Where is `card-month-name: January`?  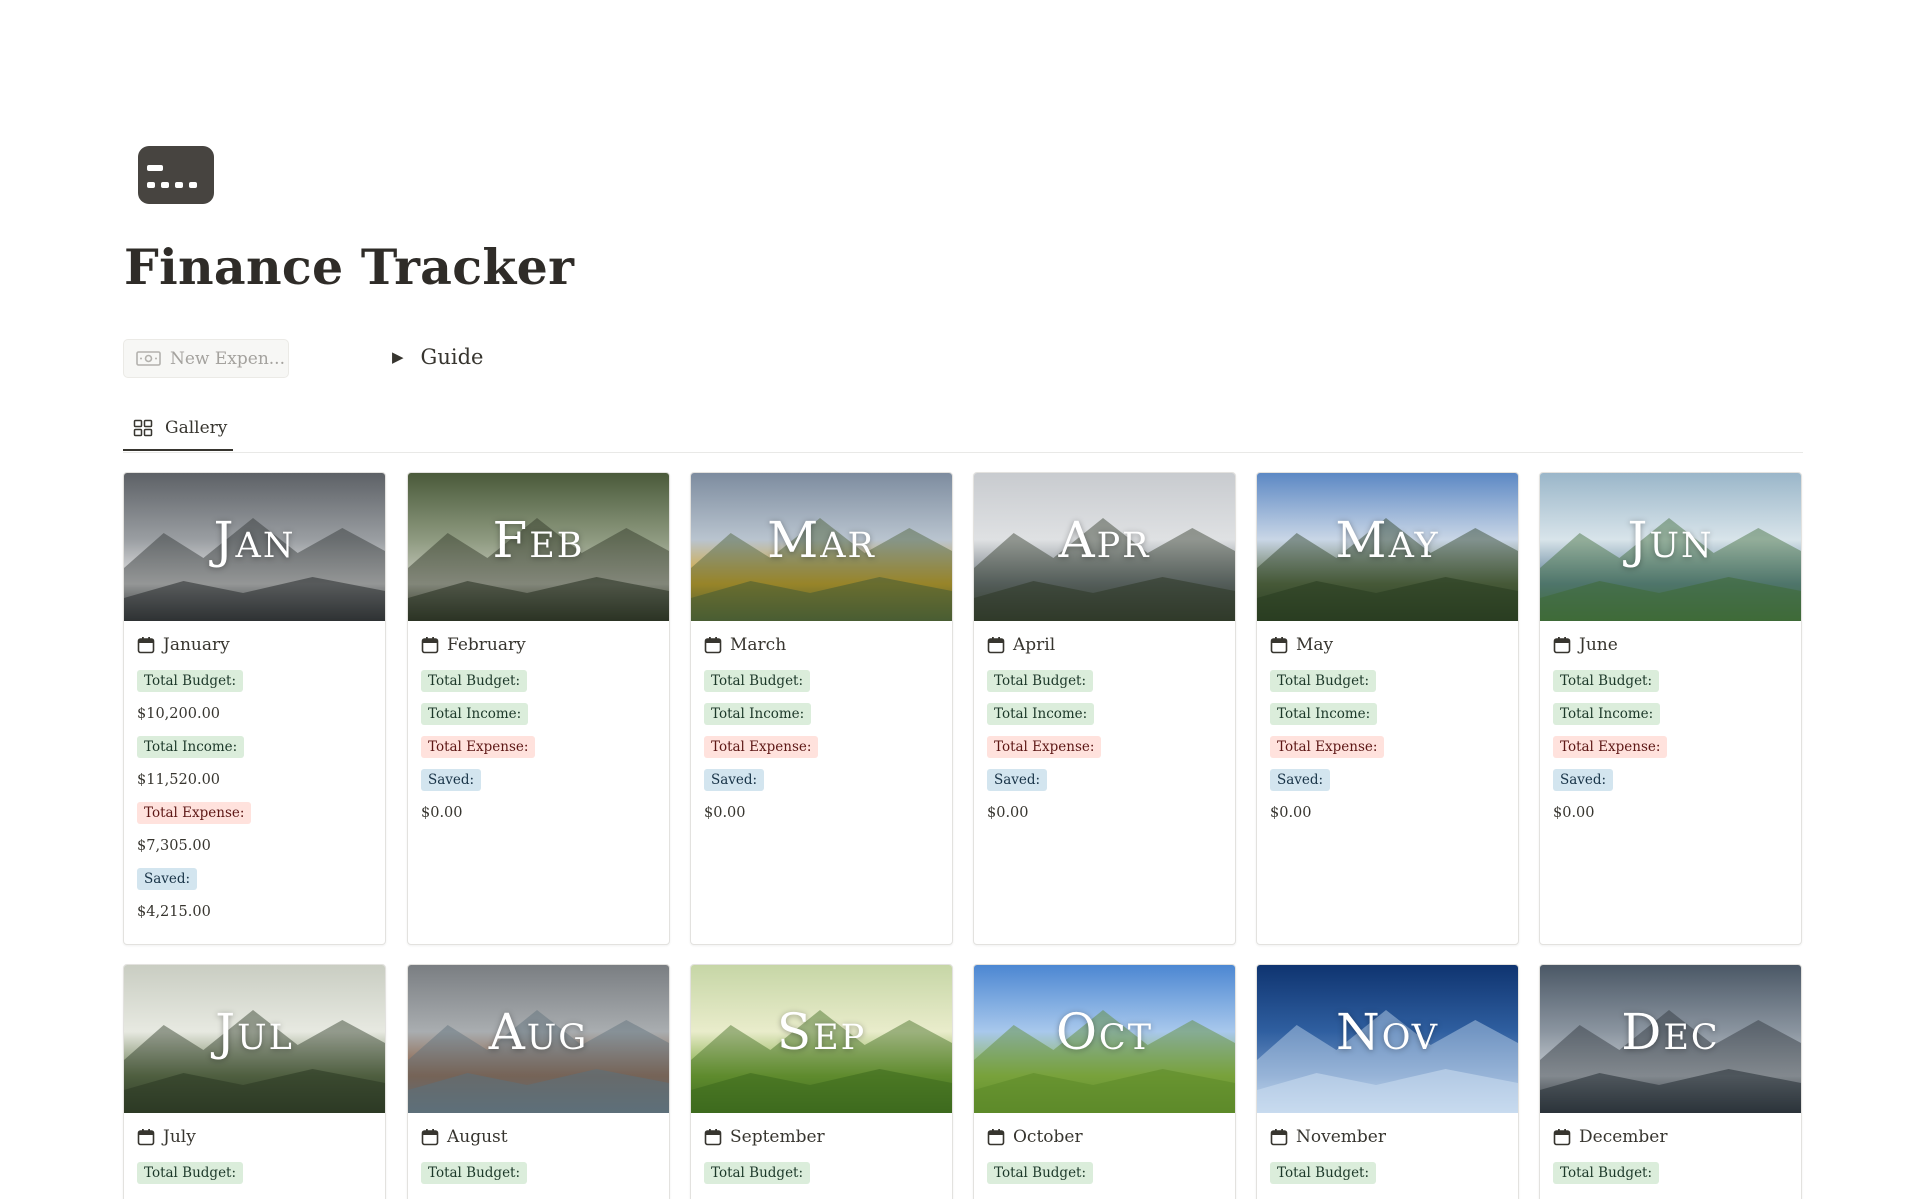
card-month-name: January is located at coordinates (196, 645).